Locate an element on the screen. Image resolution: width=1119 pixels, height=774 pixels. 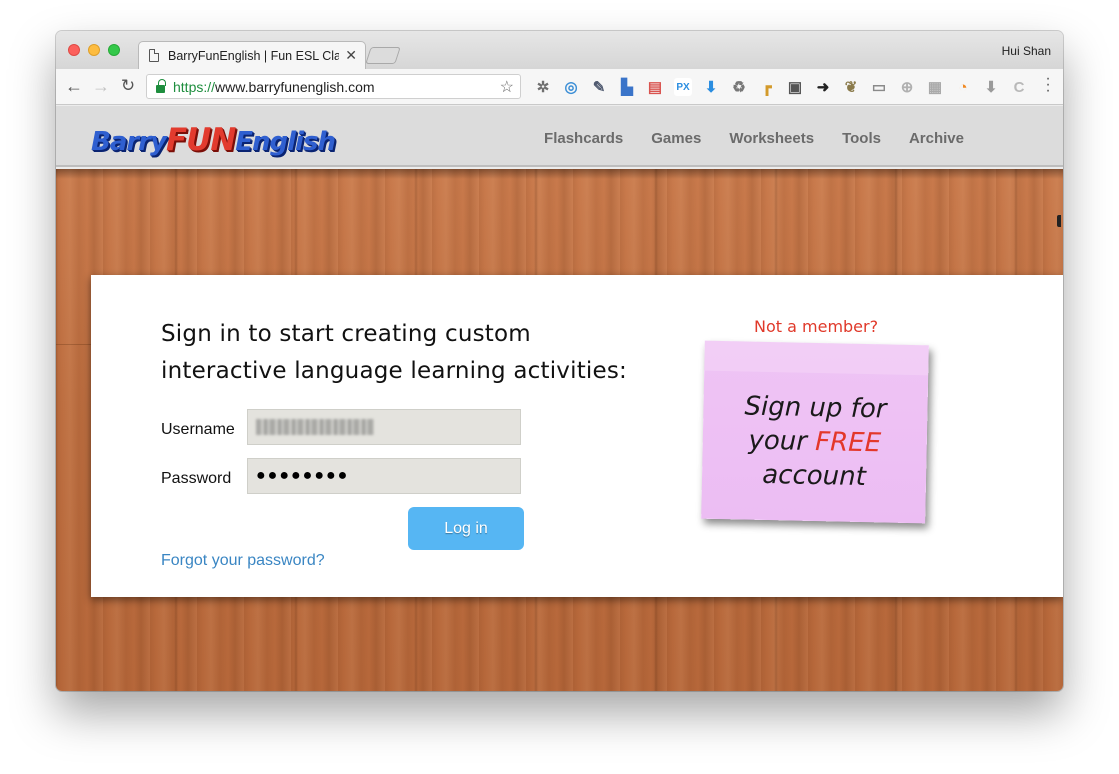
password-label: Password is located at coordinates (196, 478).